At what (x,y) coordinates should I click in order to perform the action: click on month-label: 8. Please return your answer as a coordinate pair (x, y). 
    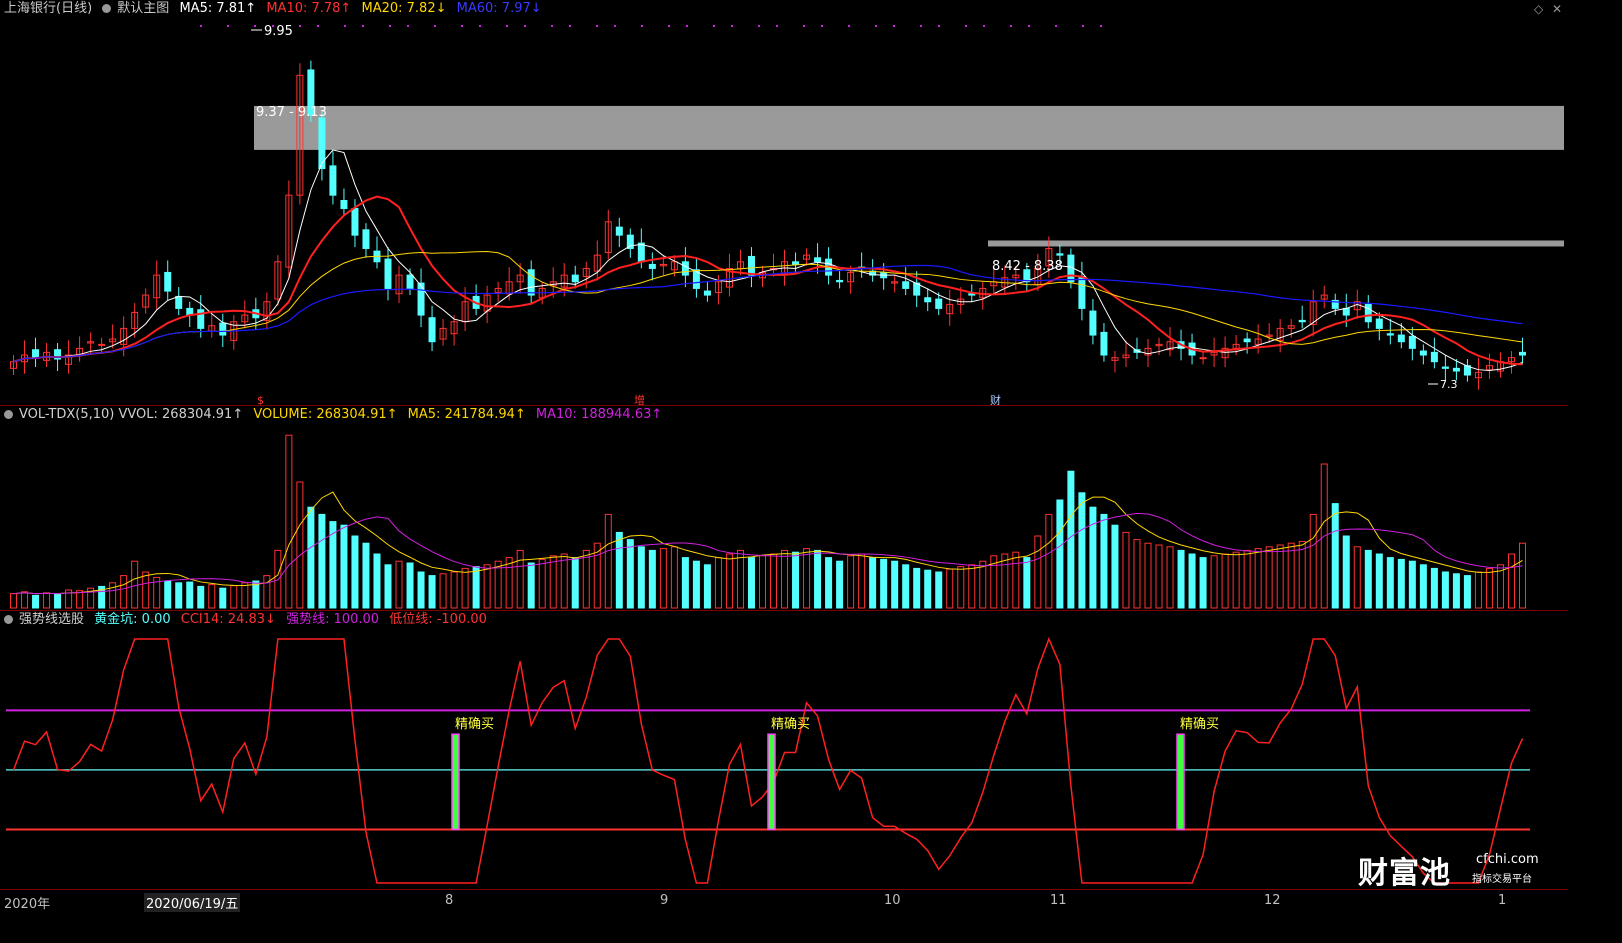
    Looking at the image, I should click on (449, 900).